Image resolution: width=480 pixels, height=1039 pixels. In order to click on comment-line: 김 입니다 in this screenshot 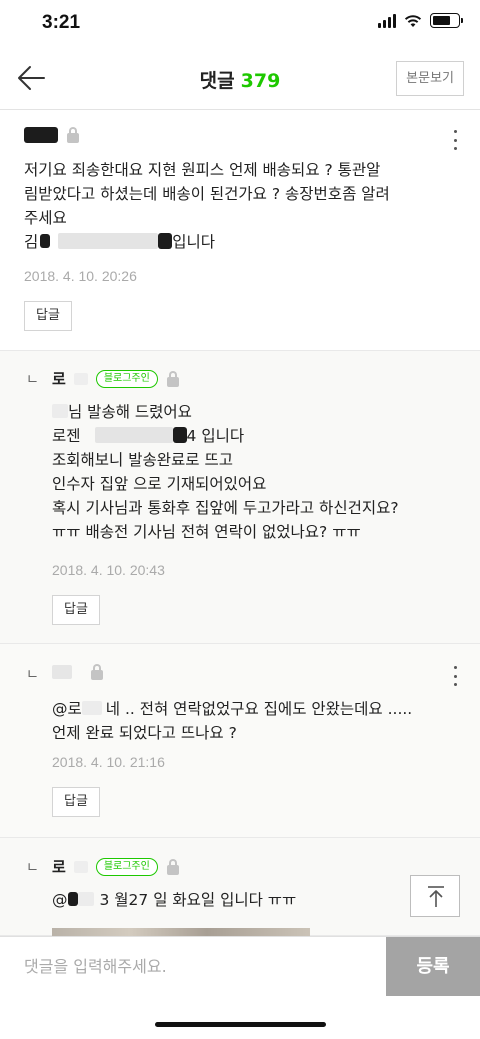, I will do `click(207, 242)`.